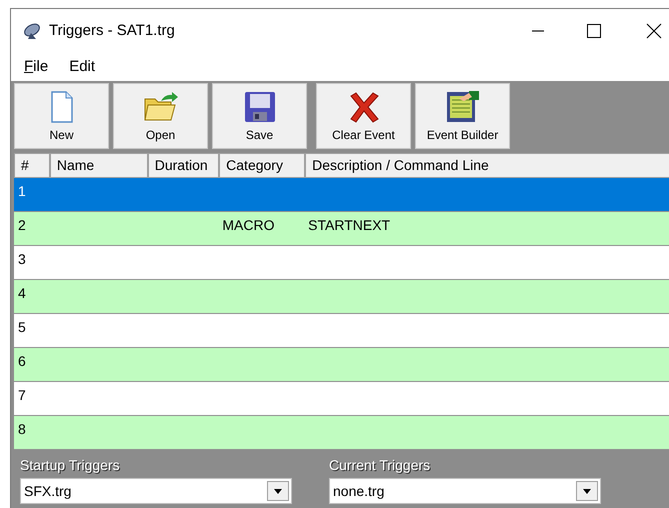 This screenshot has width=669, height=508. What do you see at coordinates (22, 395) in the screenshot?
I see `table-cell: 7` at bounding box center [22, 395].